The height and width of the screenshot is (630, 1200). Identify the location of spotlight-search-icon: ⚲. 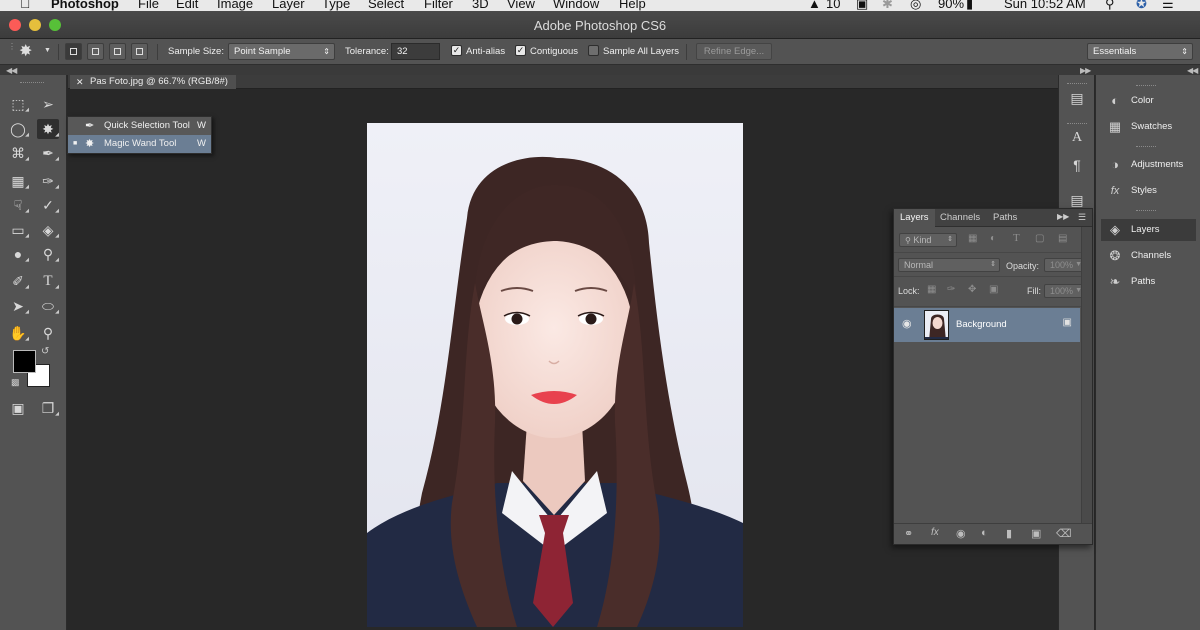
(1110, 5).